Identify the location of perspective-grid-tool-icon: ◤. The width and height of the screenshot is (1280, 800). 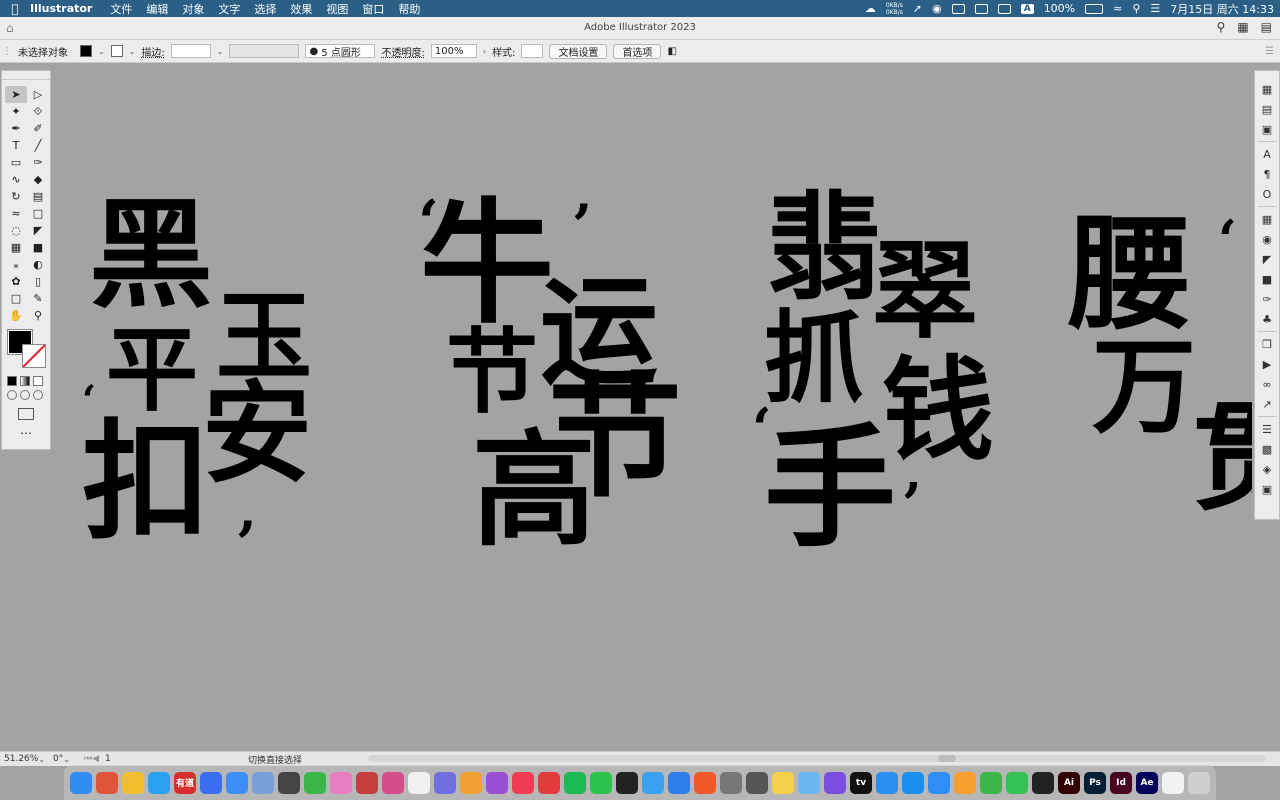
(38, 230).